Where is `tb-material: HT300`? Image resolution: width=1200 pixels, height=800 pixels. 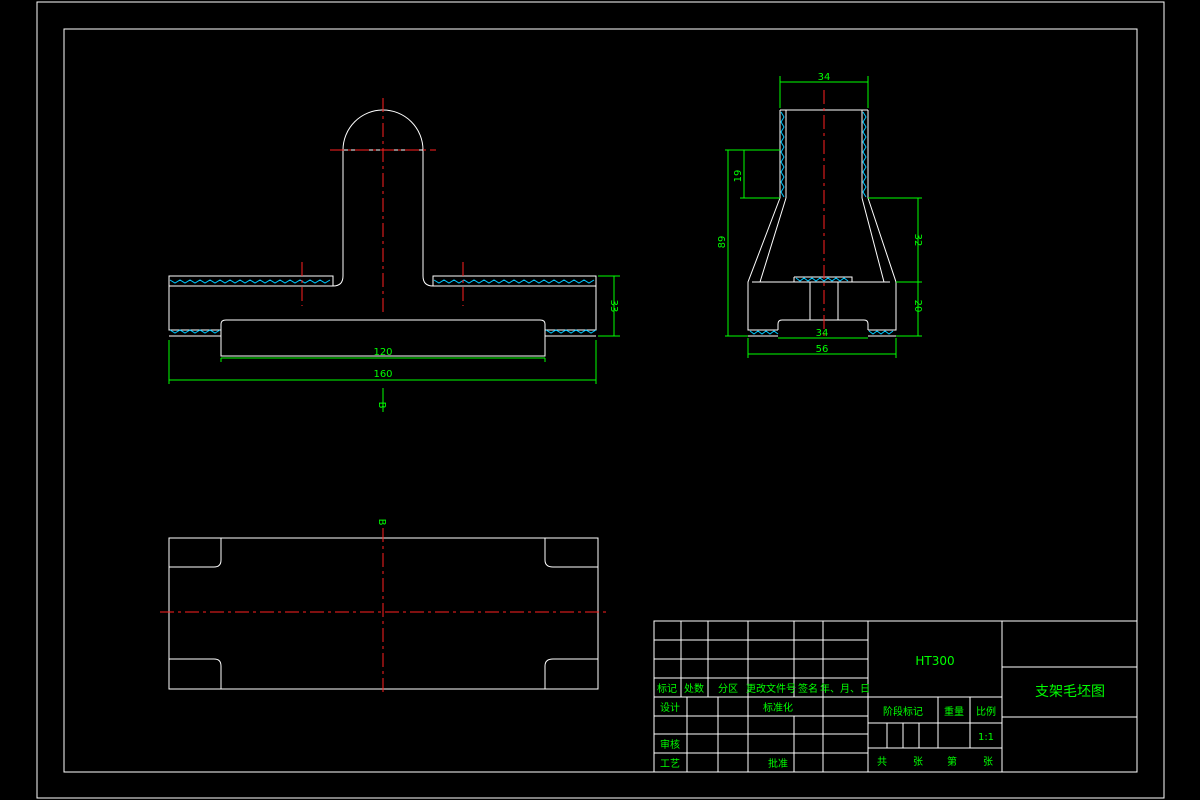 tb-material: HT300 is located at coordinates (934, 661).